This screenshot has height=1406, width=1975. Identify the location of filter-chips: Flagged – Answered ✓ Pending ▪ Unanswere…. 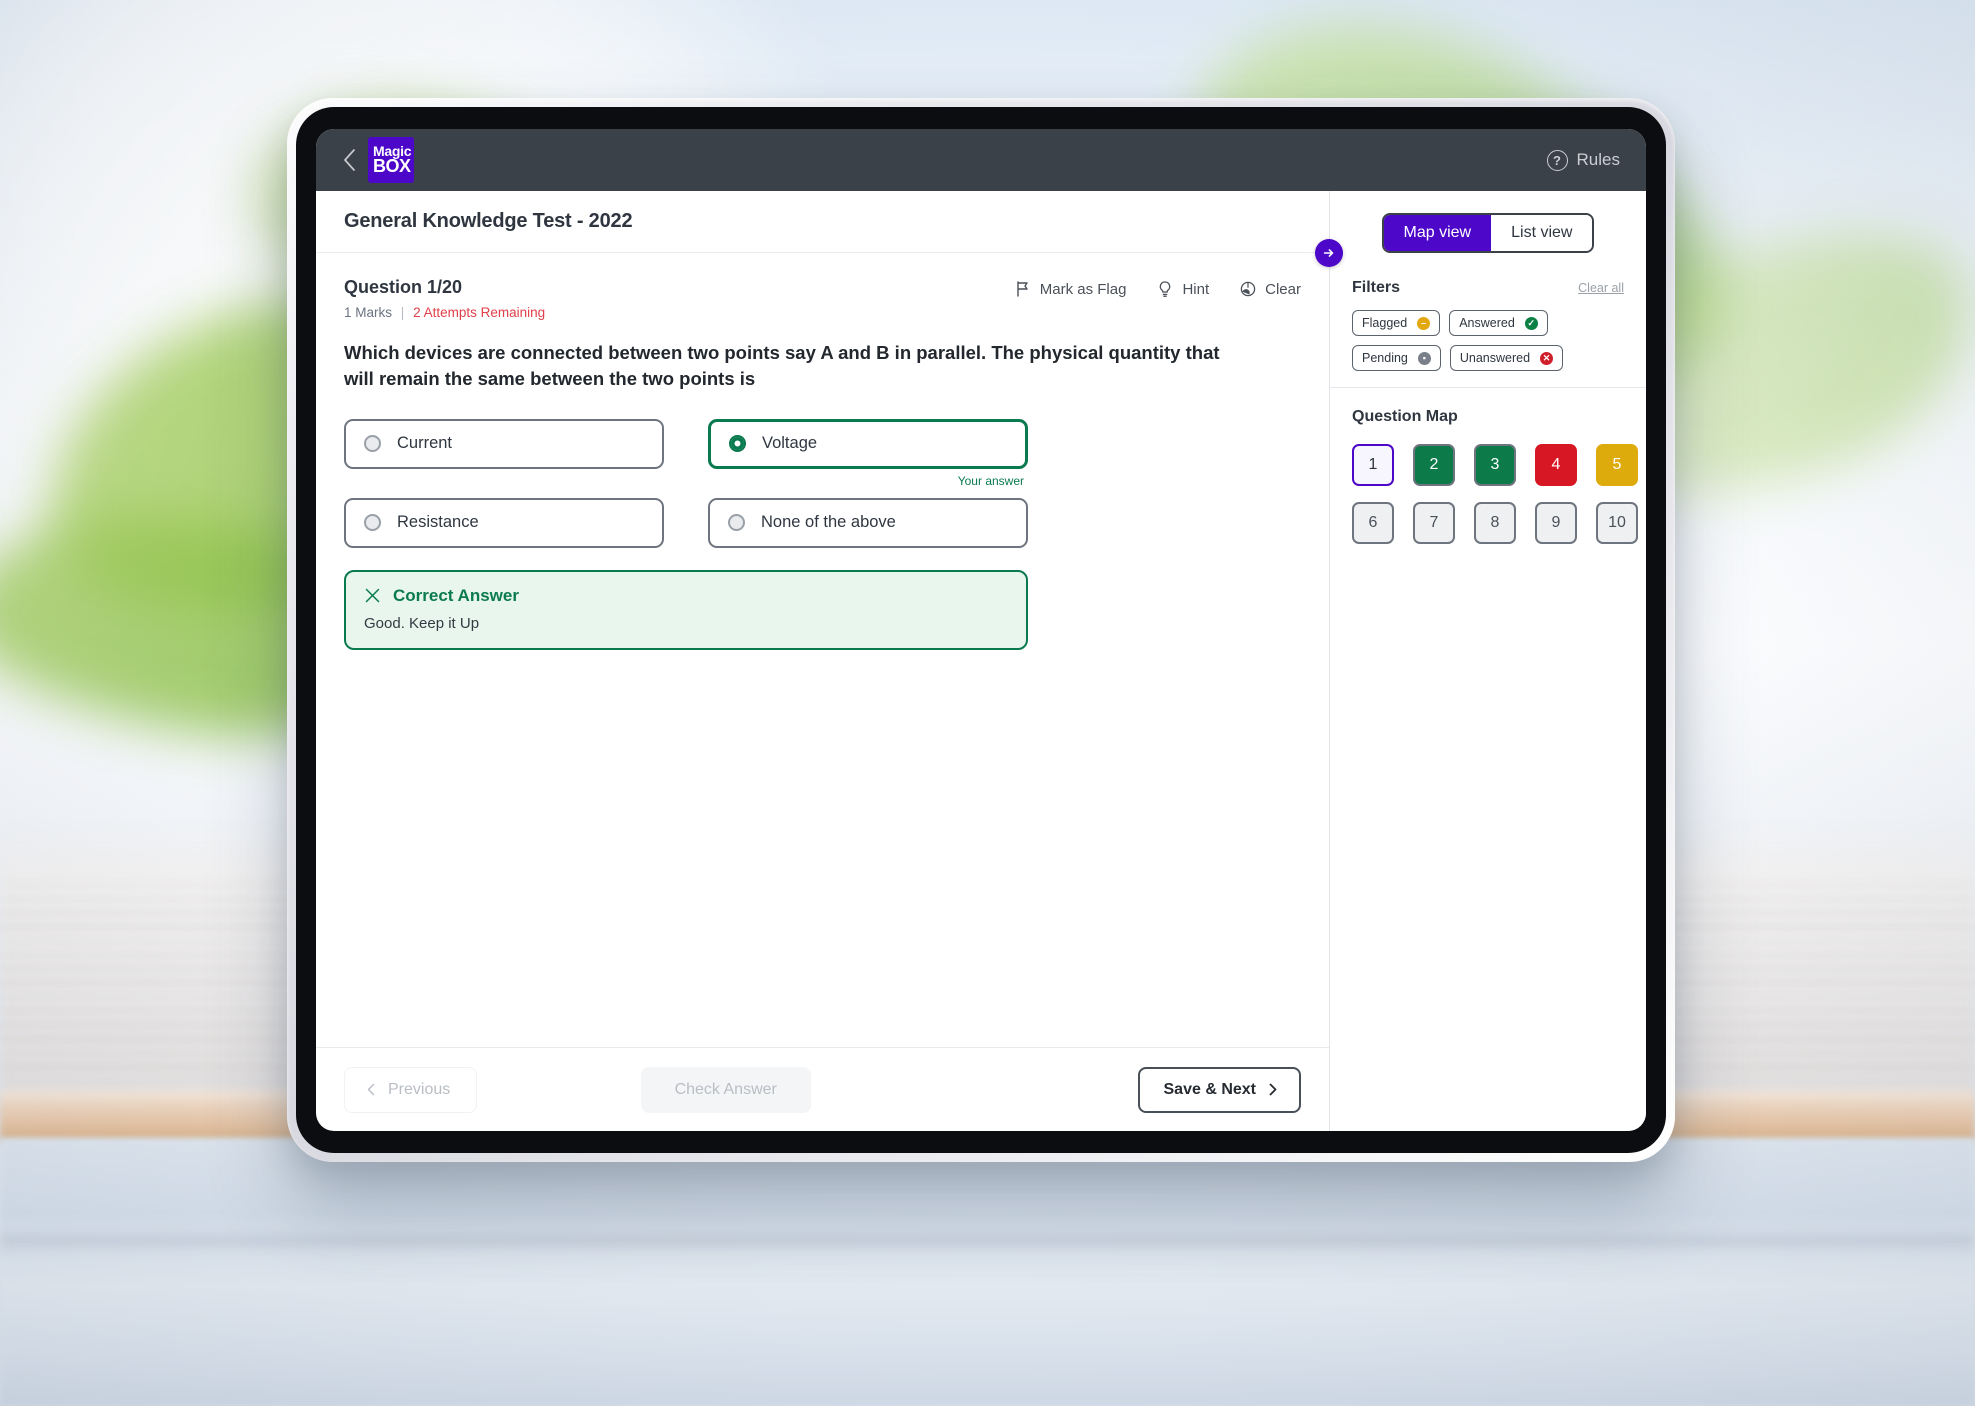
(1488, 340).